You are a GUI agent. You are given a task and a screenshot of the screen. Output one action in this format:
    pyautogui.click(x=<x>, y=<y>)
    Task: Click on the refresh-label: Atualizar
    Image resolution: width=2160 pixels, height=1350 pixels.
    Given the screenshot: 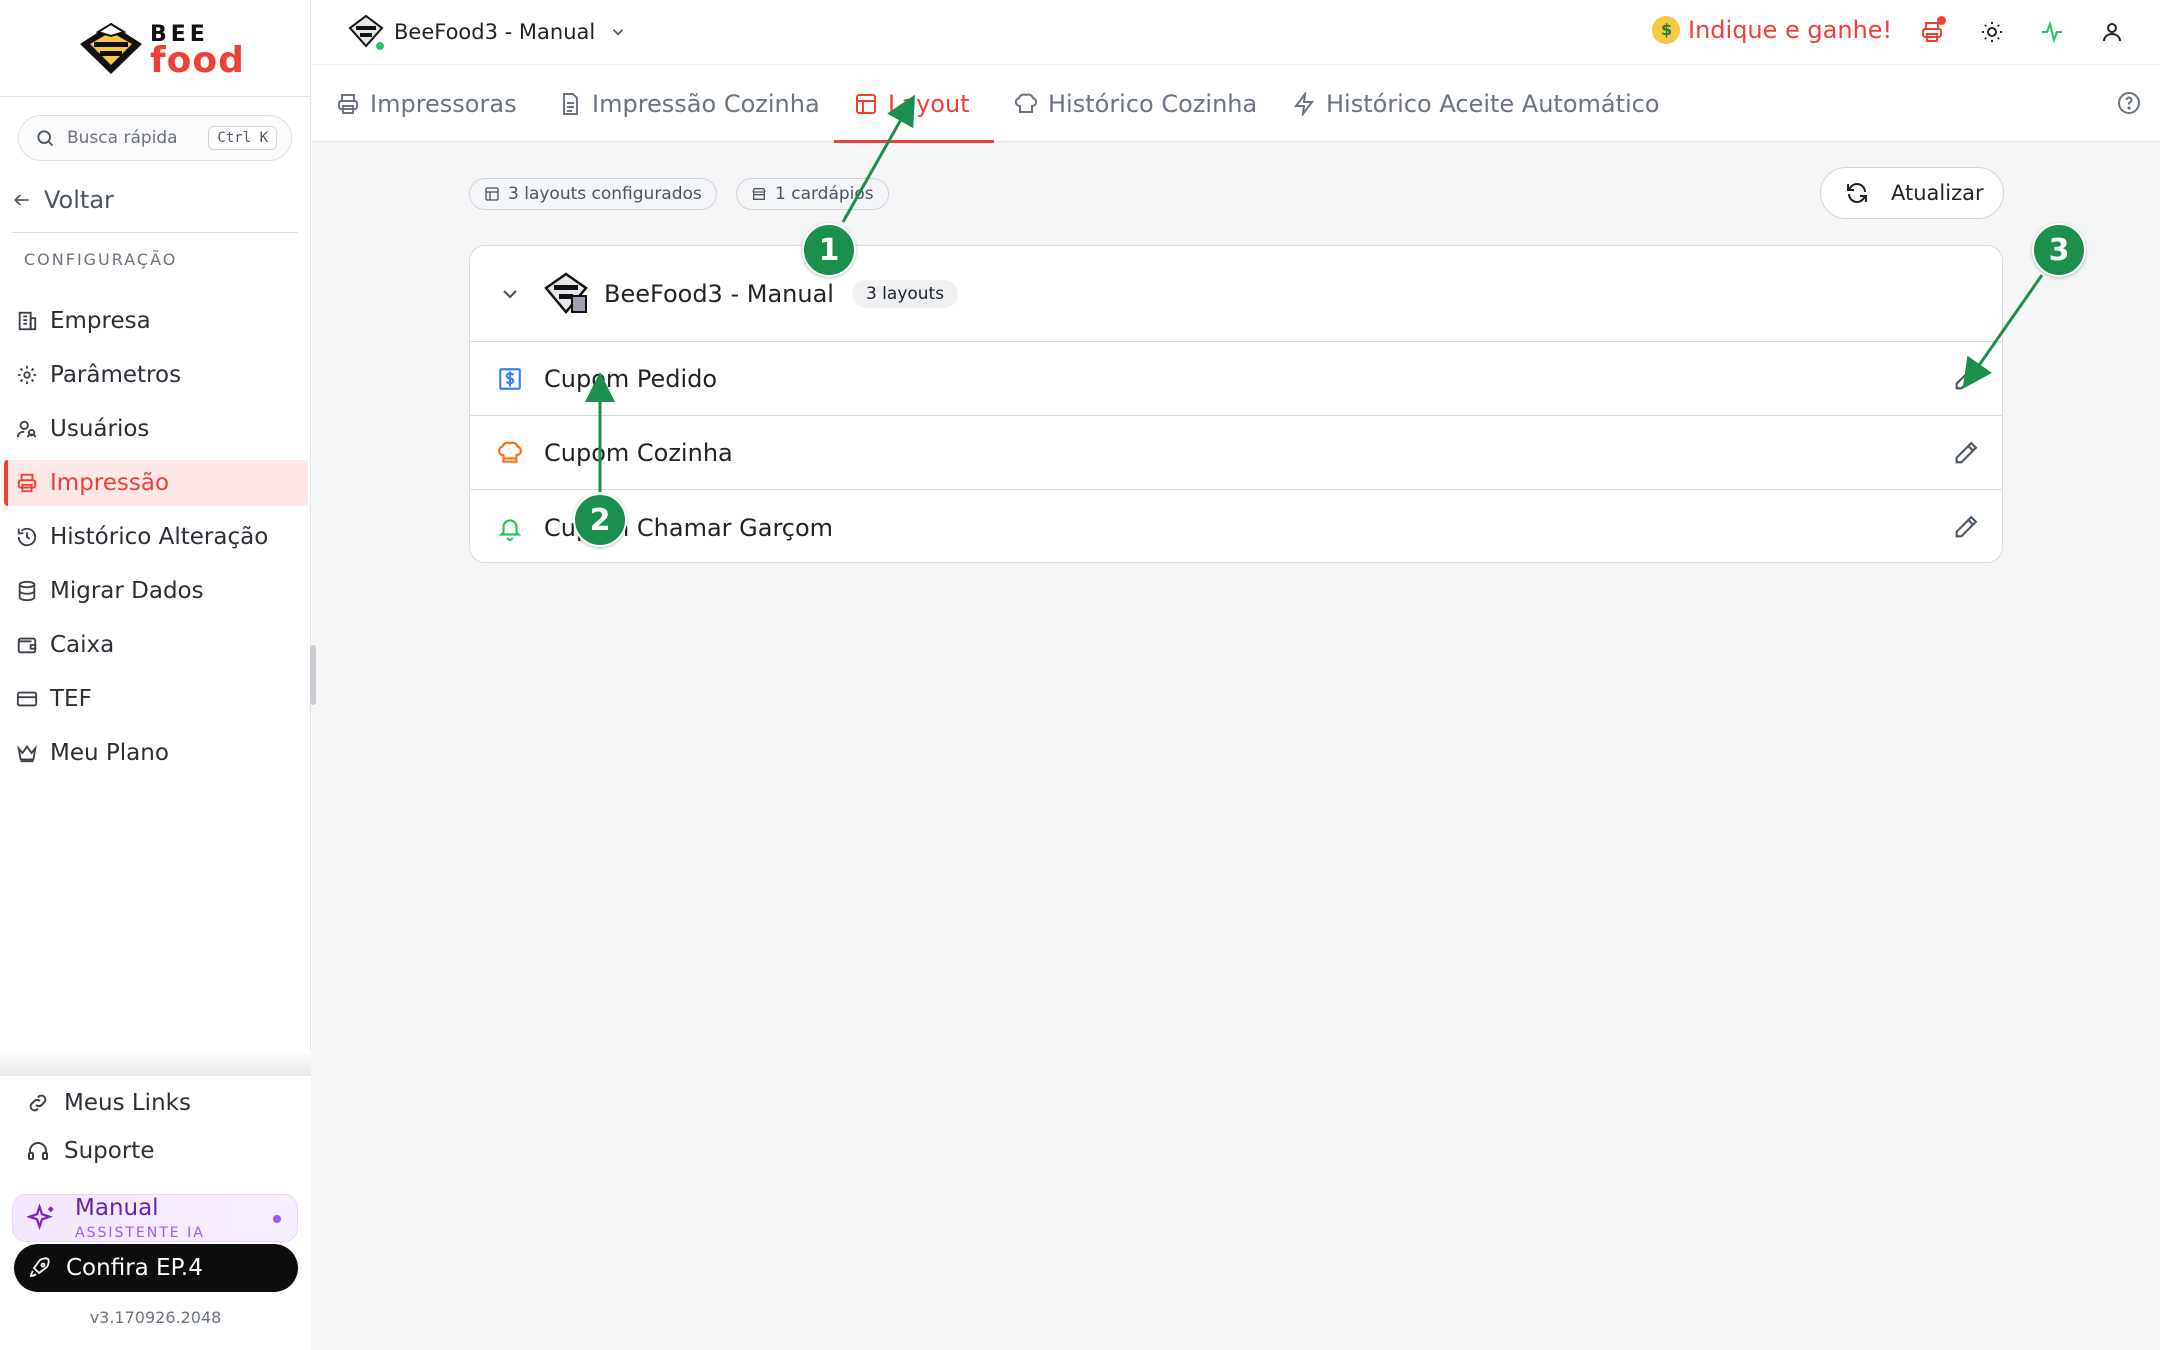 What is the action you would take?
    pyautogui.click(x=1937, y=193)
    